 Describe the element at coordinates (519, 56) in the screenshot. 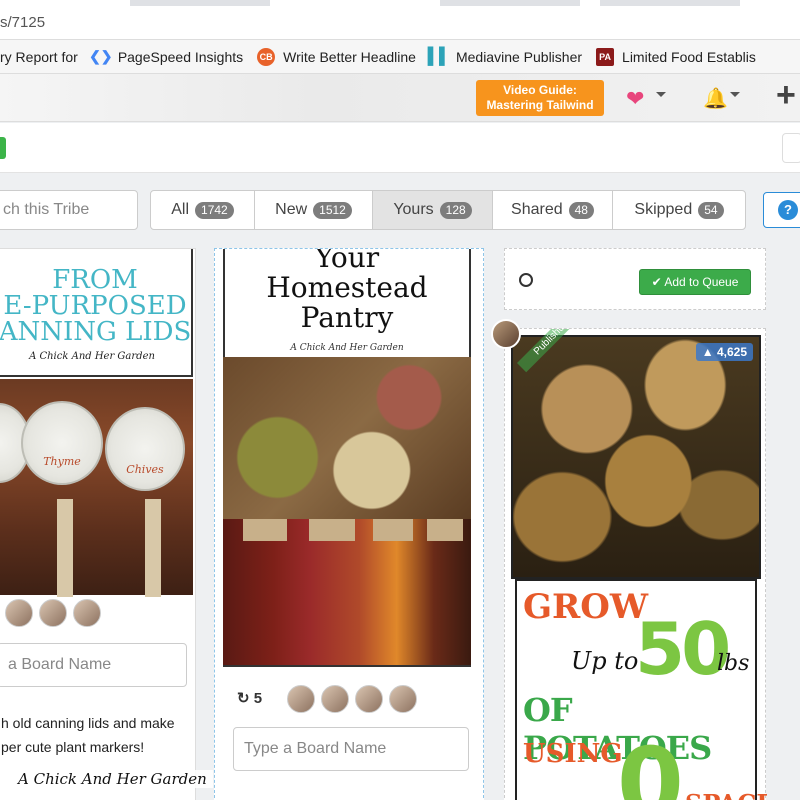

I see `bookmark-label: Mediavine Publisher` at that location.